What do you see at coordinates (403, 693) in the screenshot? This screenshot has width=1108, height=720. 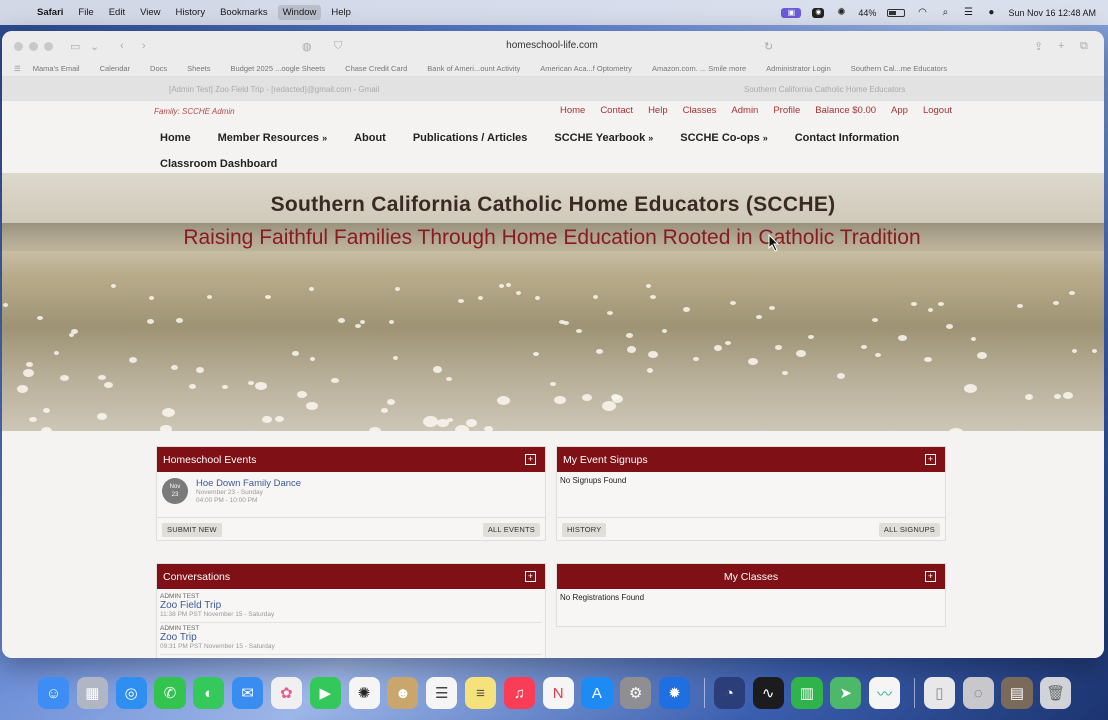 I see `contacts-icon: ☻` at bounding box center [403, 693].